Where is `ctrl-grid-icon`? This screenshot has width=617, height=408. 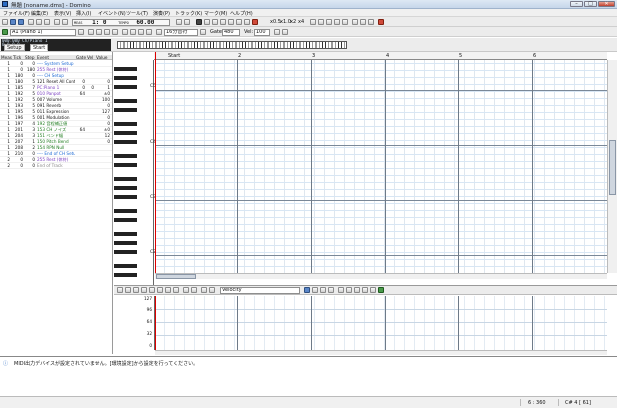
ctrl-grid-icon is located at coordinates (186, 290).